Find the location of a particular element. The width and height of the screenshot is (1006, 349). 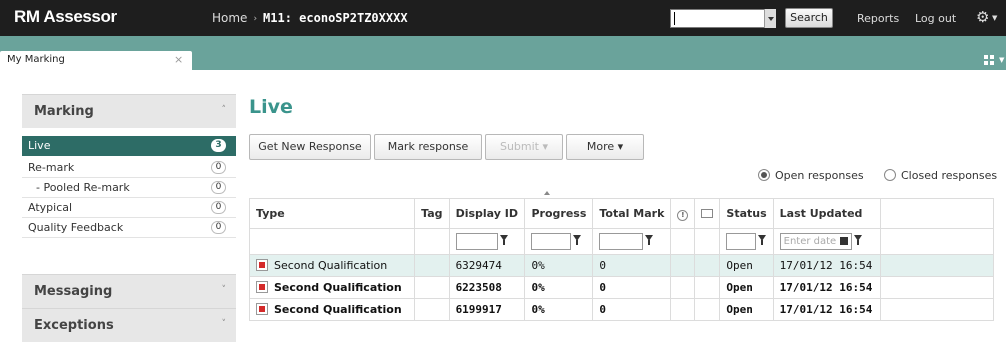

sidebar-item-pooled-re-mark: - Pooled Re-mark 0 is located at coordinates (129, 188).